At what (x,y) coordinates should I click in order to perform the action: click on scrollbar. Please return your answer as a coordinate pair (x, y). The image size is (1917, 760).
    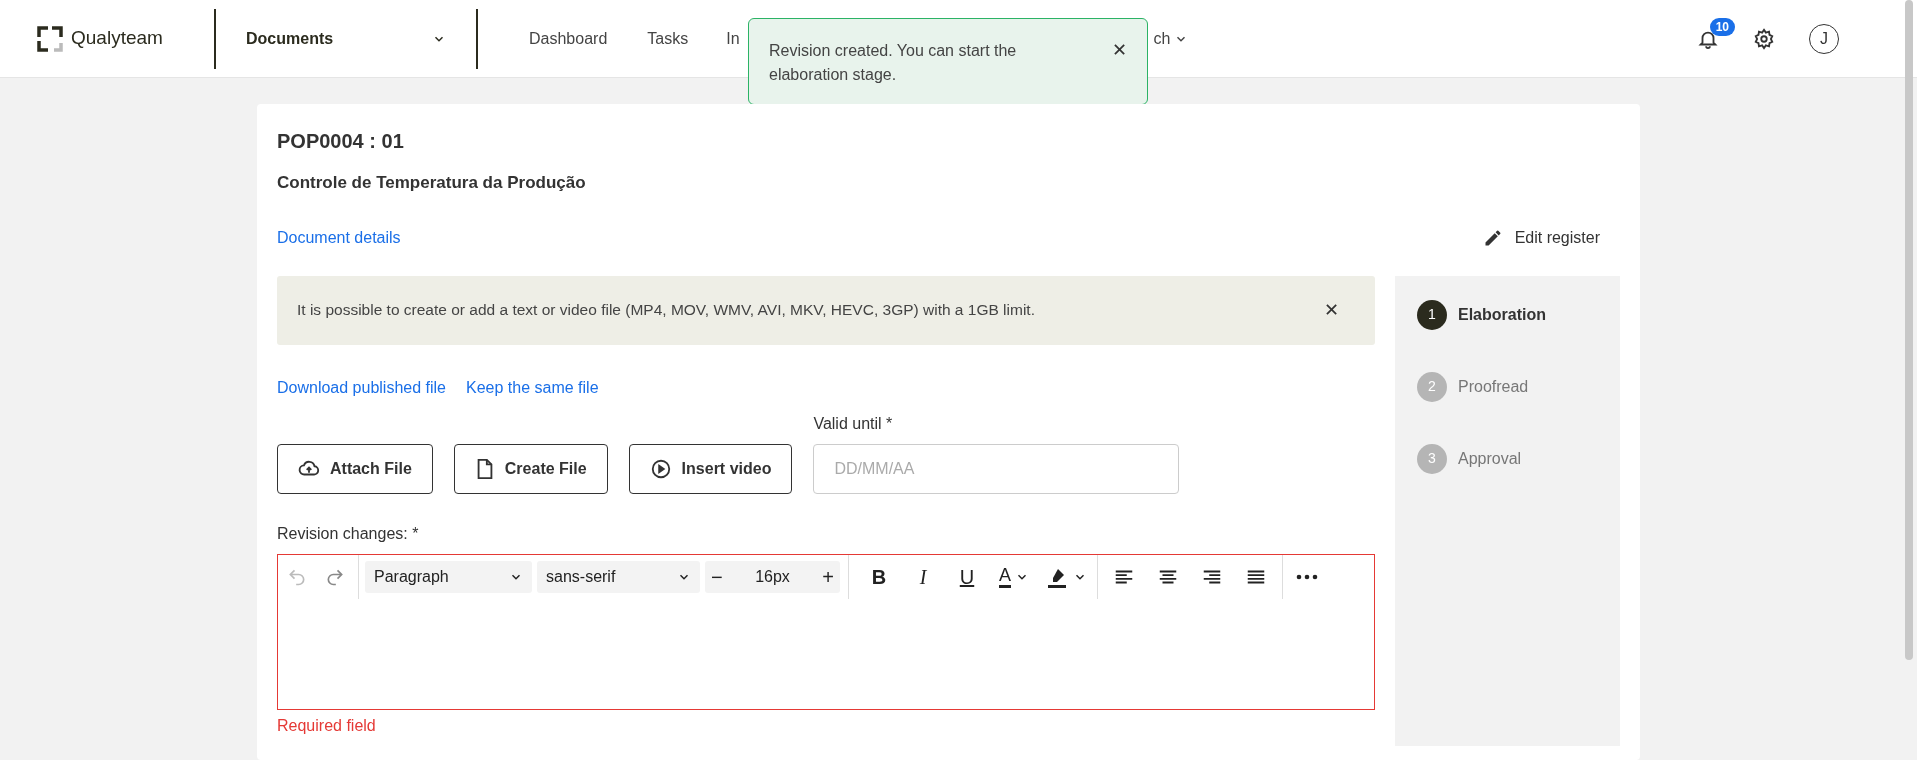
    Looking at the image, I should click on (1909, 330).